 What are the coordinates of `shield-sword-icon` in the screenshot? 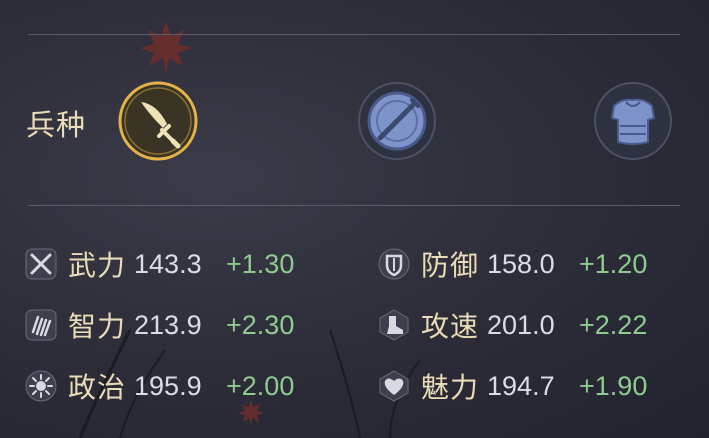 It's located at (397, 121).